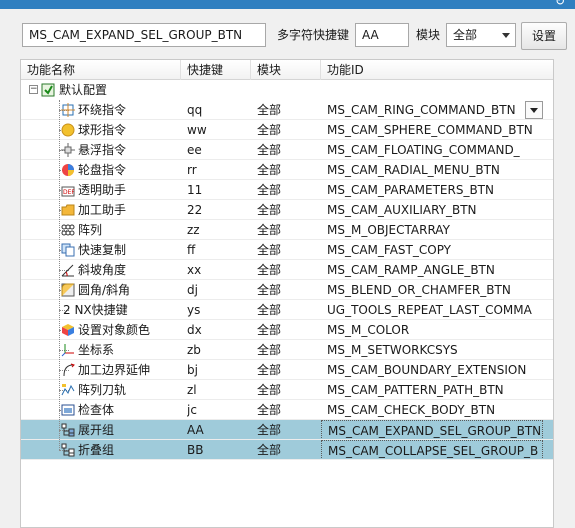 This screenshot has width=575, height=528. I want to click on table-row: 检查体 jc 全部 MS_CAM_CHECK_BODY_BTN, so click(287, 410).